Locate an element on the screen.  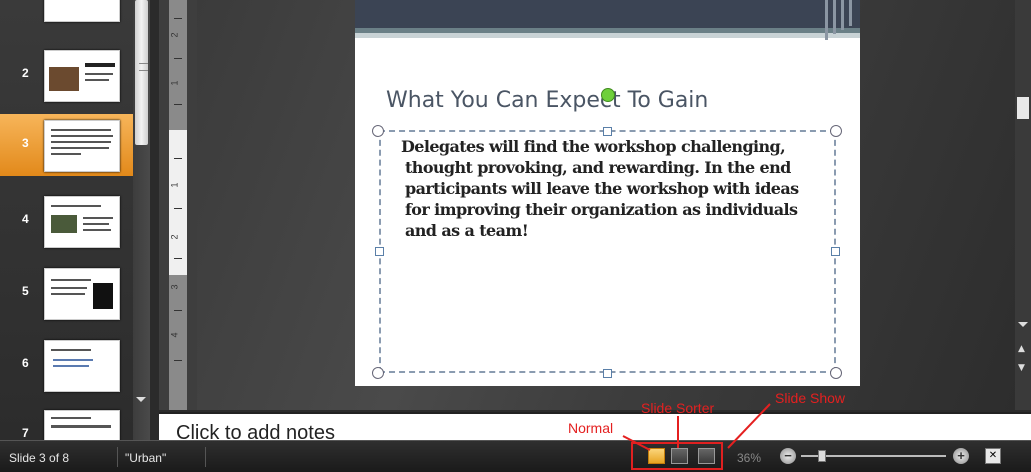
vertical-ruler: 2 1 1 2 3 4 is located at coordinates (178, 205).